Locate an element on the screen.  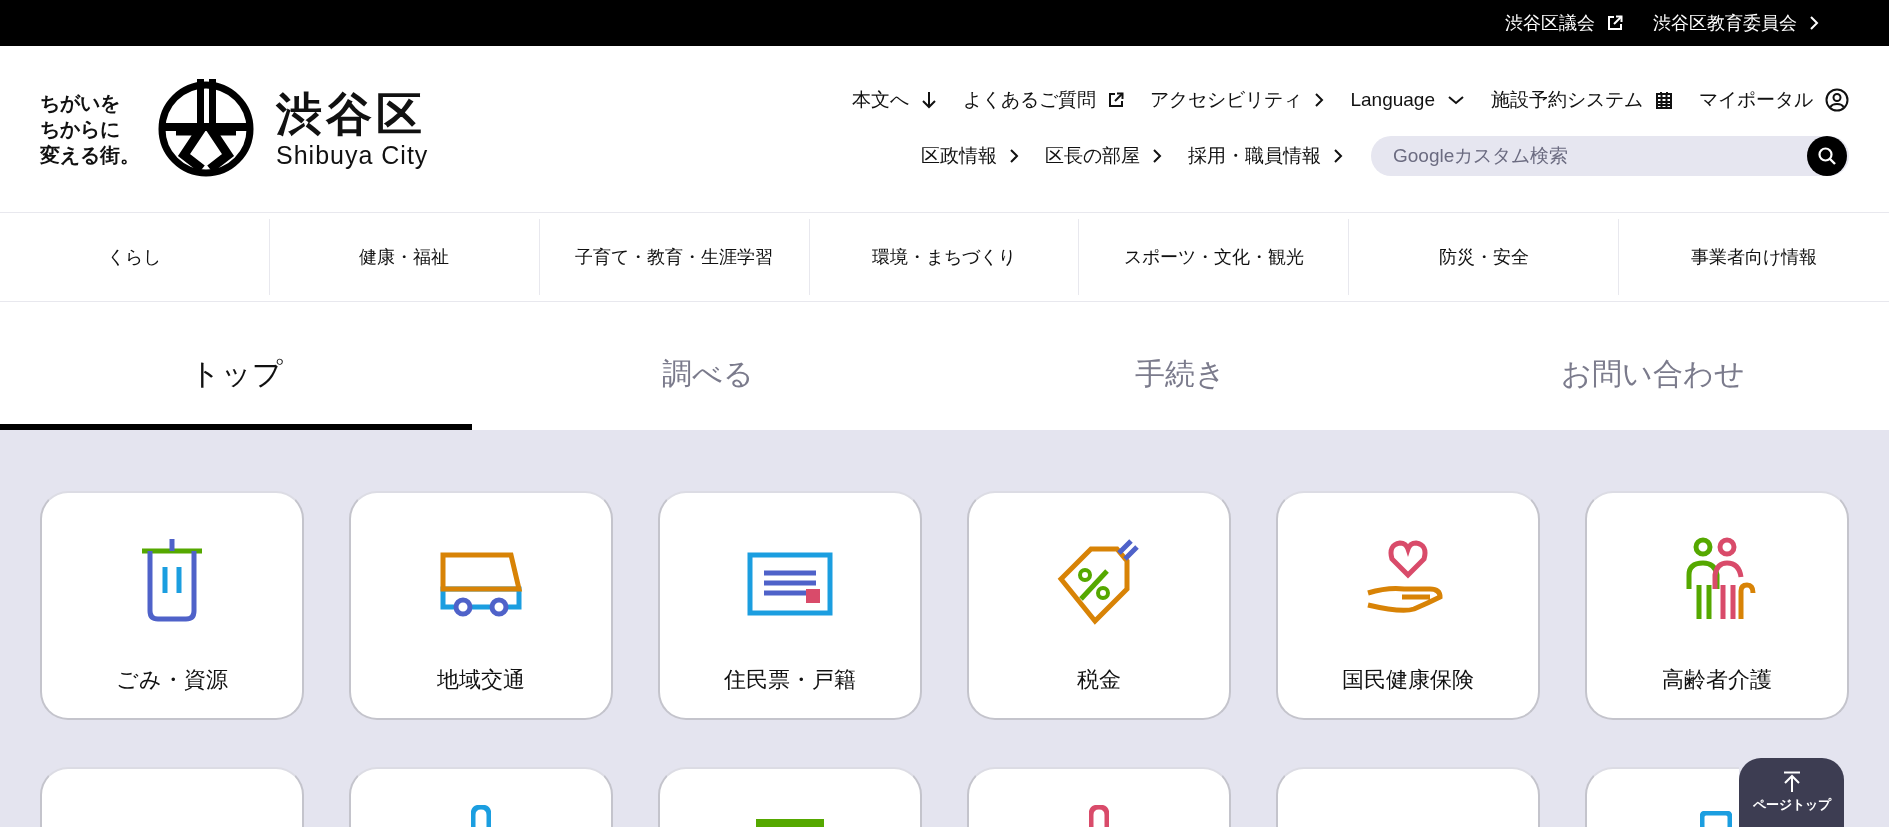
header-link: よくあるご質問 is located at coordinates (1044, 100).